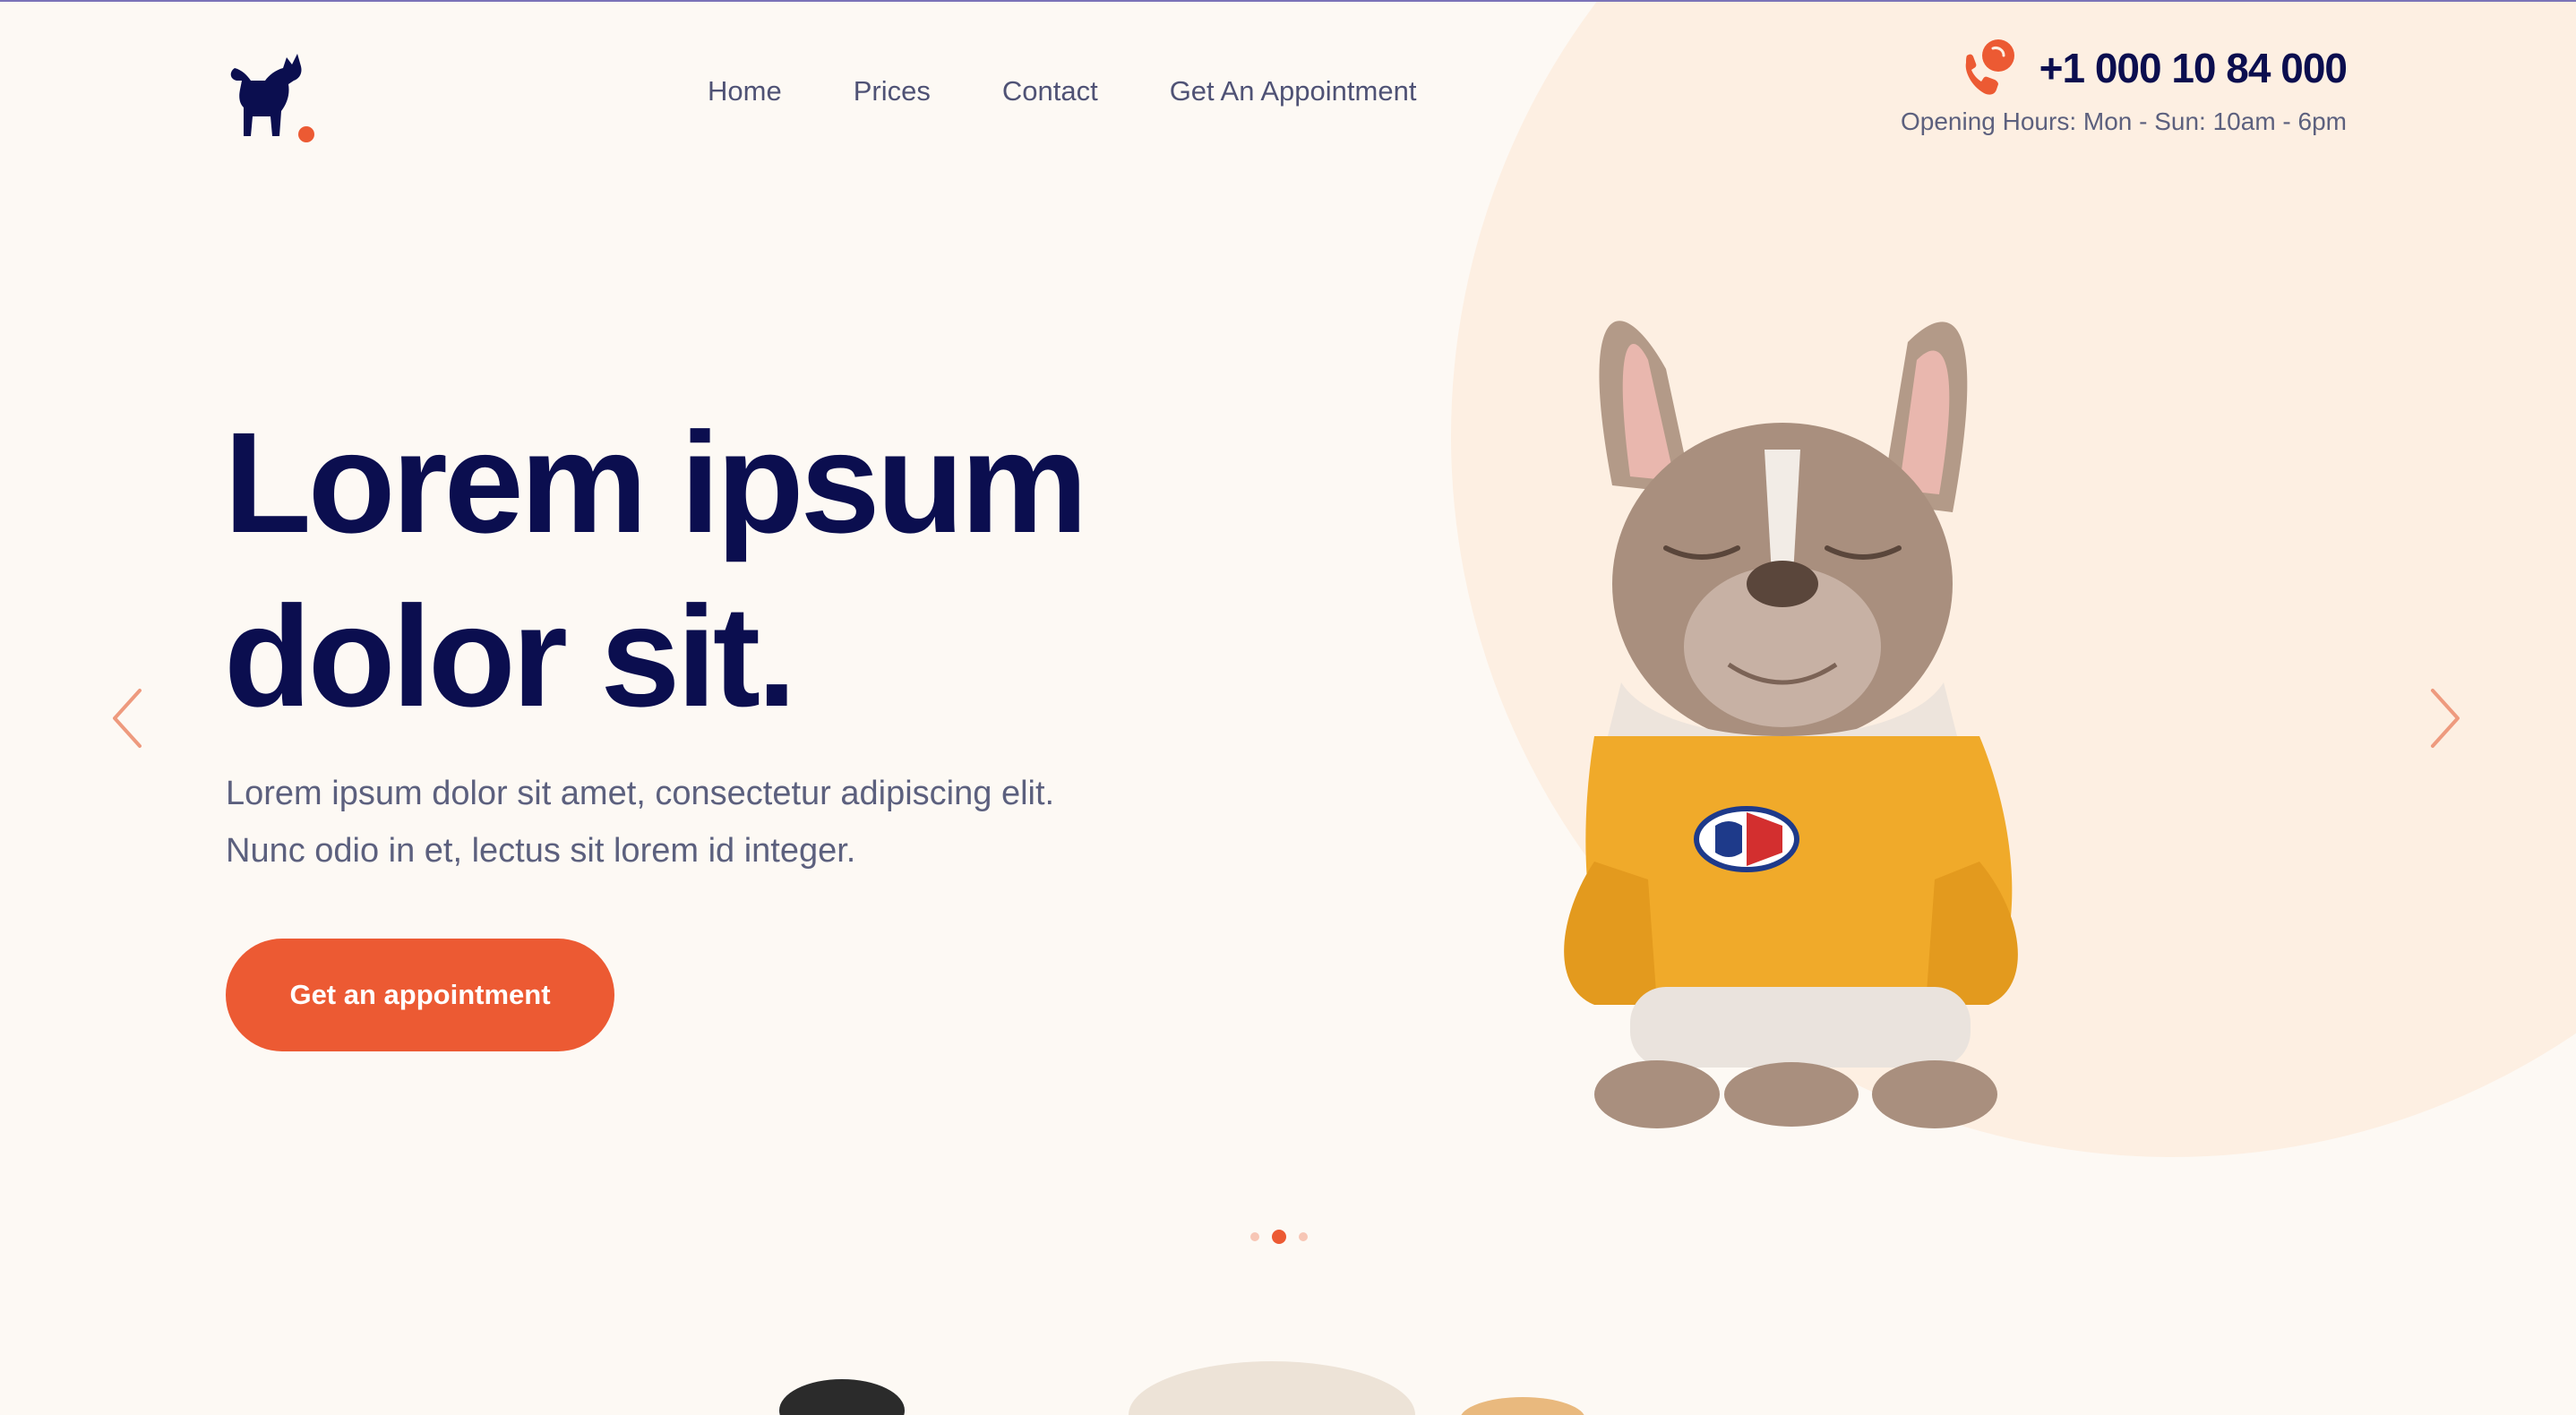 The image size is (2576, 1415). Describe the element at coordinates (656, 482) in the screenshot. I see `hero-title-line-1: Lorem ipsum` at that location.